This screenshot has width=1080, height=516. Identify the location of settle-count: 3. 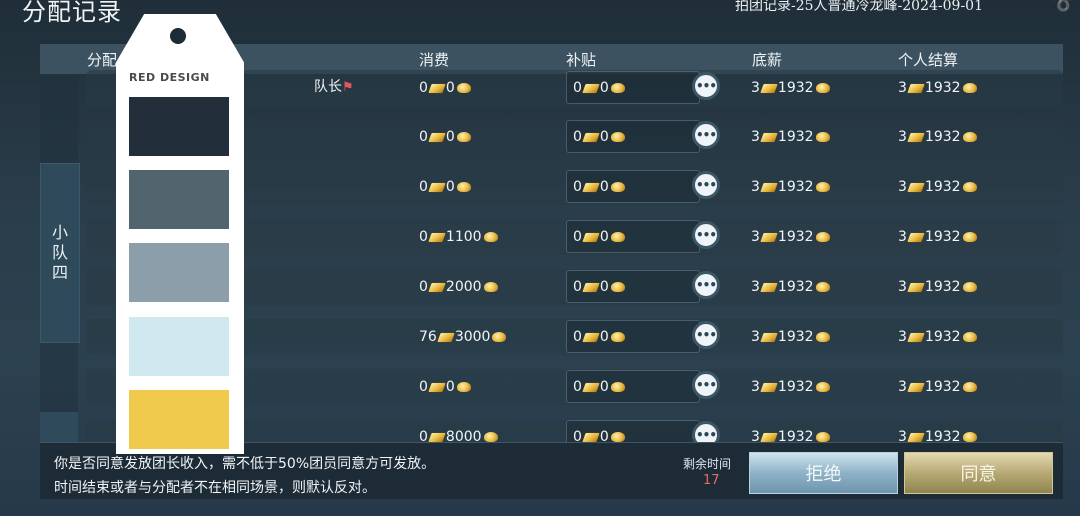
(902, 187).